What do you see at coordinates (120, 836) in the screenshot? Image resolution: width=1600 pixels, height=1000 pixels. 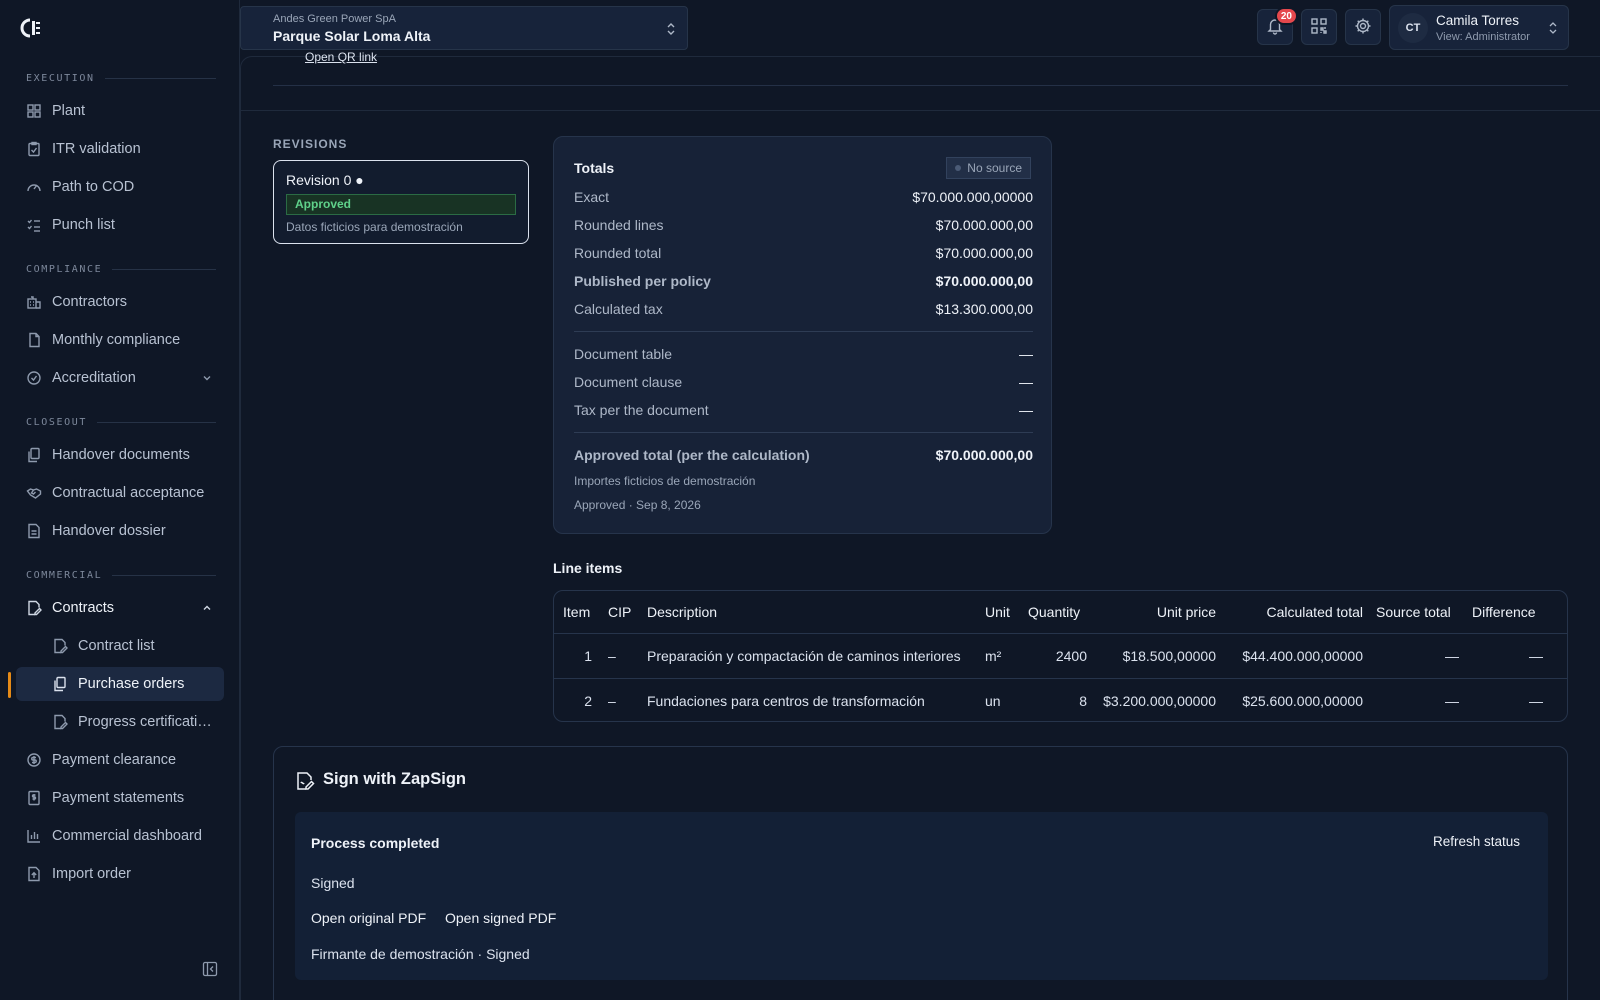 I see `sidebar-item-commercial-dashboard: Commercial dashboard` at bounding box center [120, 836].